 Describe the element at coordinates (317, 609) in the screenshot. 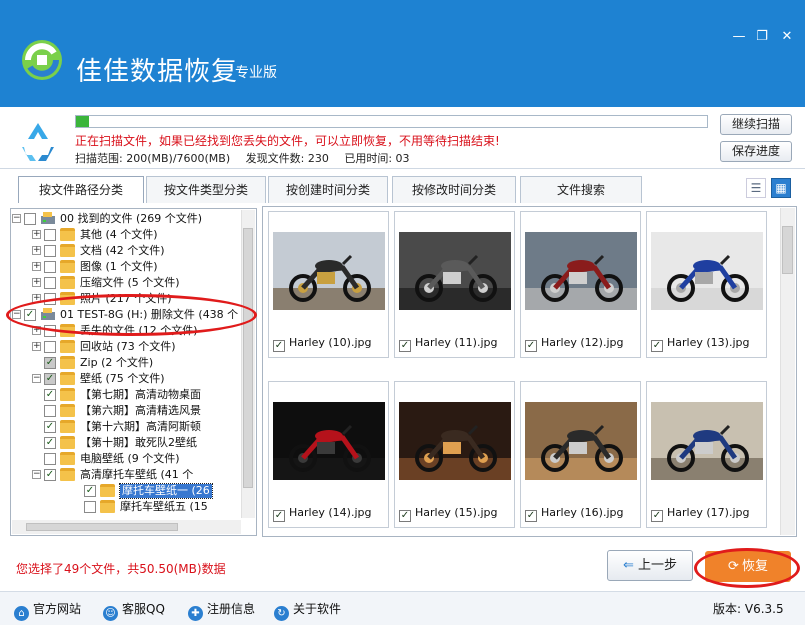

I see `about-label: 关于软件` at that location.